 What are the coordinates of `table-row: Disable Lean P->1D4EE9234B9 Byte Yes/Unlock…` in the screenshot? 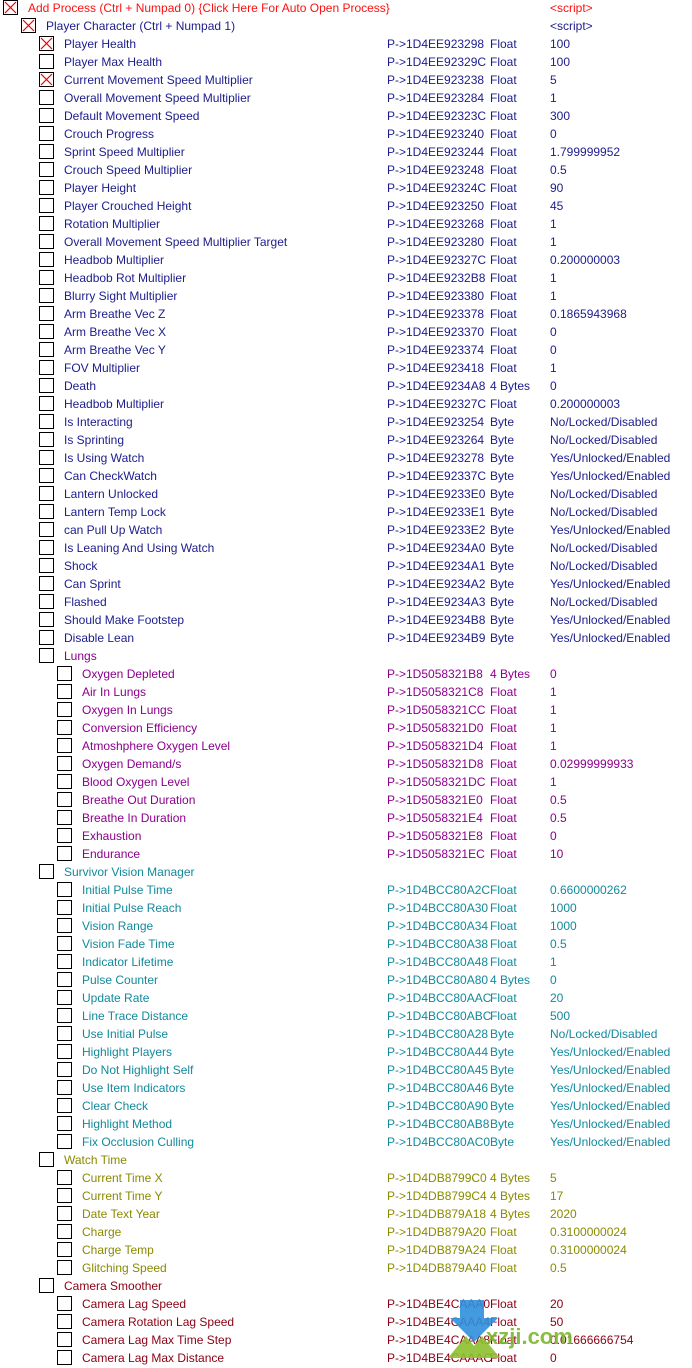 It's located at (346, 638).